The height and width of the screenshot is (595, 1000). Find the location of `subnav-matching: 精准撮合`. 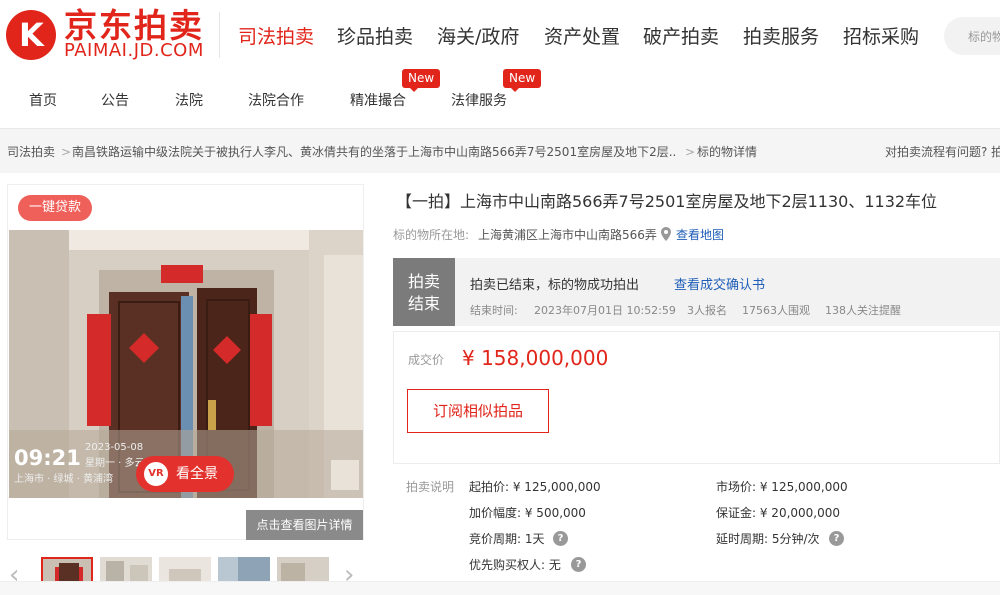

subnav-matching: 精准撮合 is located at coordinates (378, 101).